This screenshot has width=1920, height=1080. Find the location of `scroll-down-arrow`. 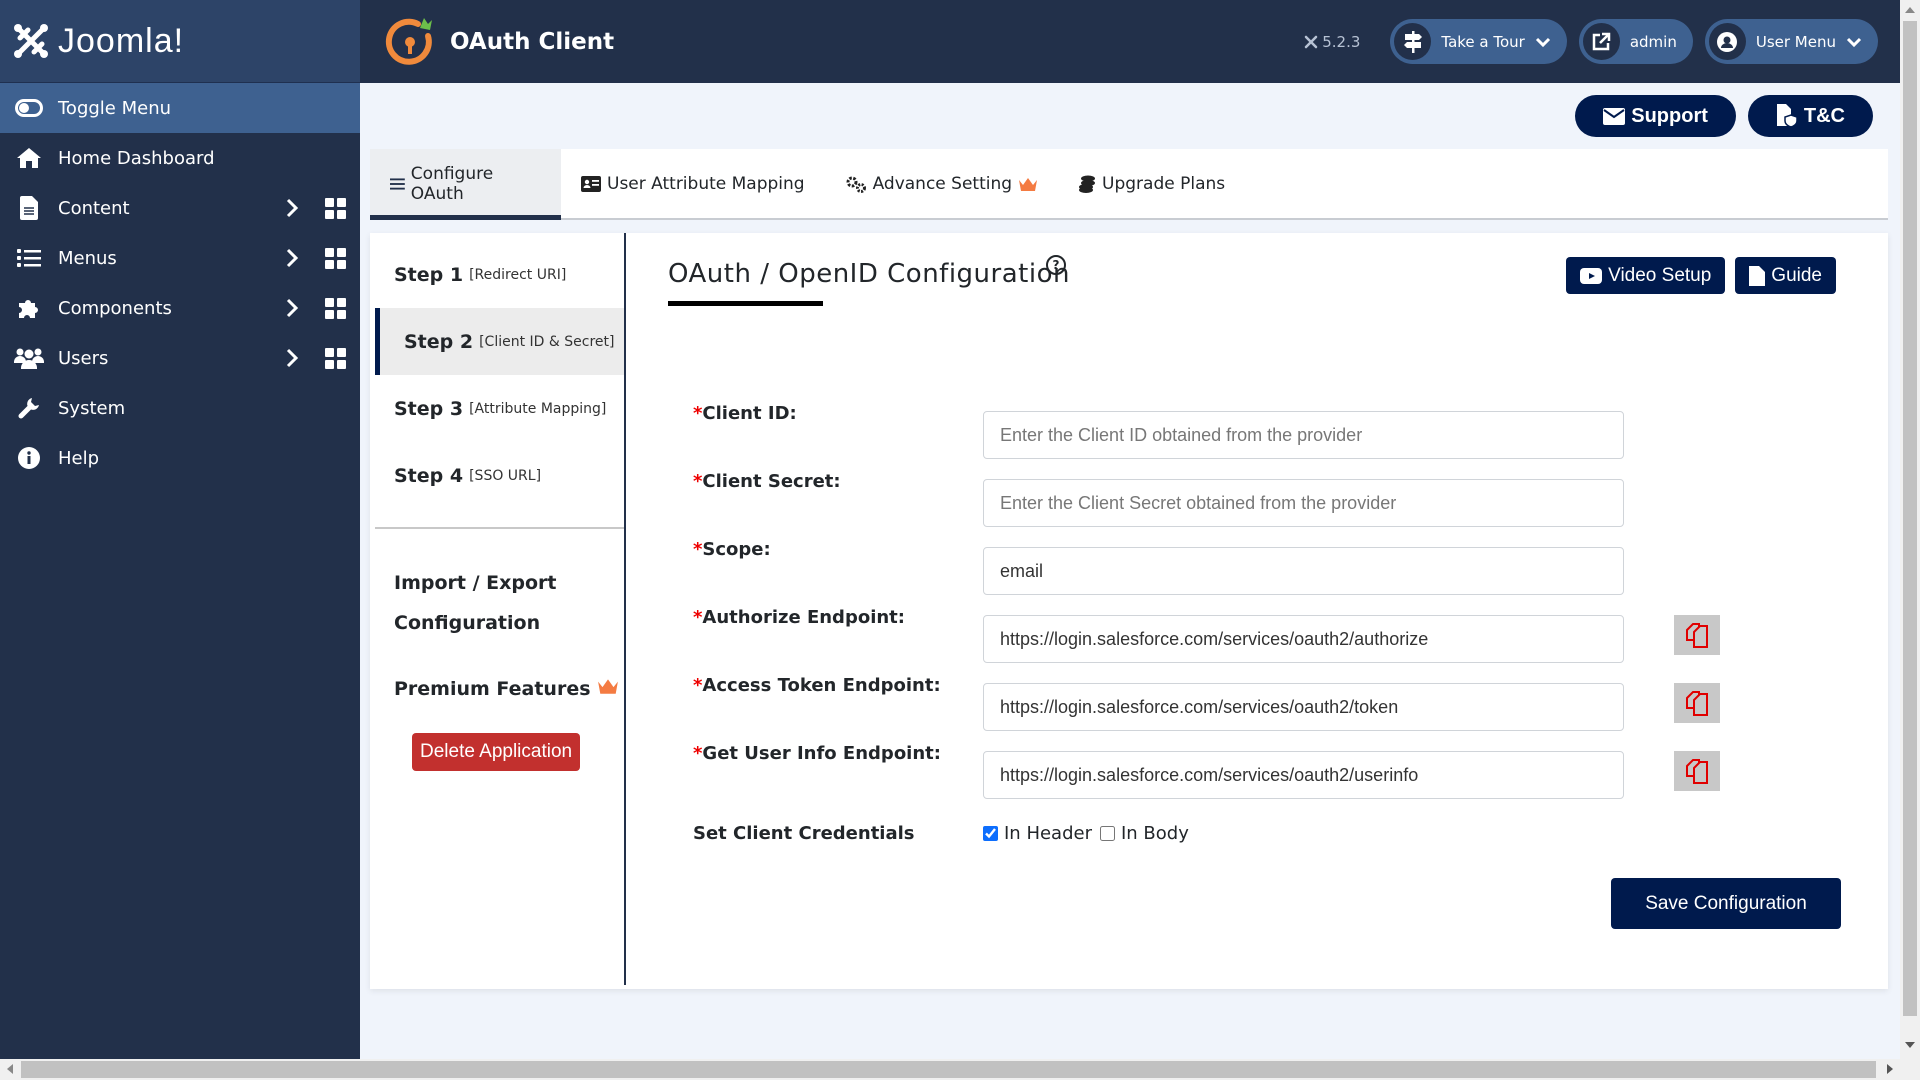

scroll-down-arrow is located at coordinates (1910, 1045).